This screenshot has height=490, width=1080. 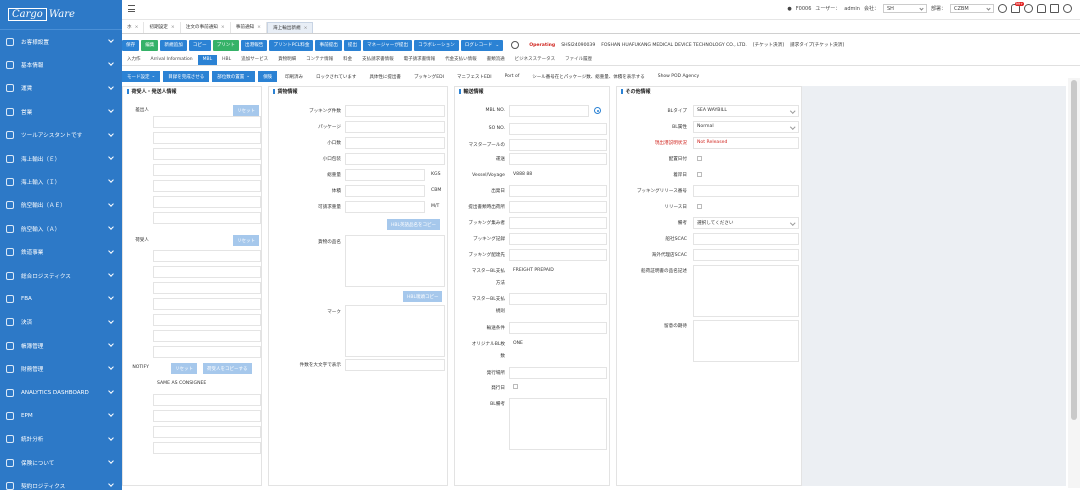 I want to click on booking-dest-input, so click(x=558, y=255).